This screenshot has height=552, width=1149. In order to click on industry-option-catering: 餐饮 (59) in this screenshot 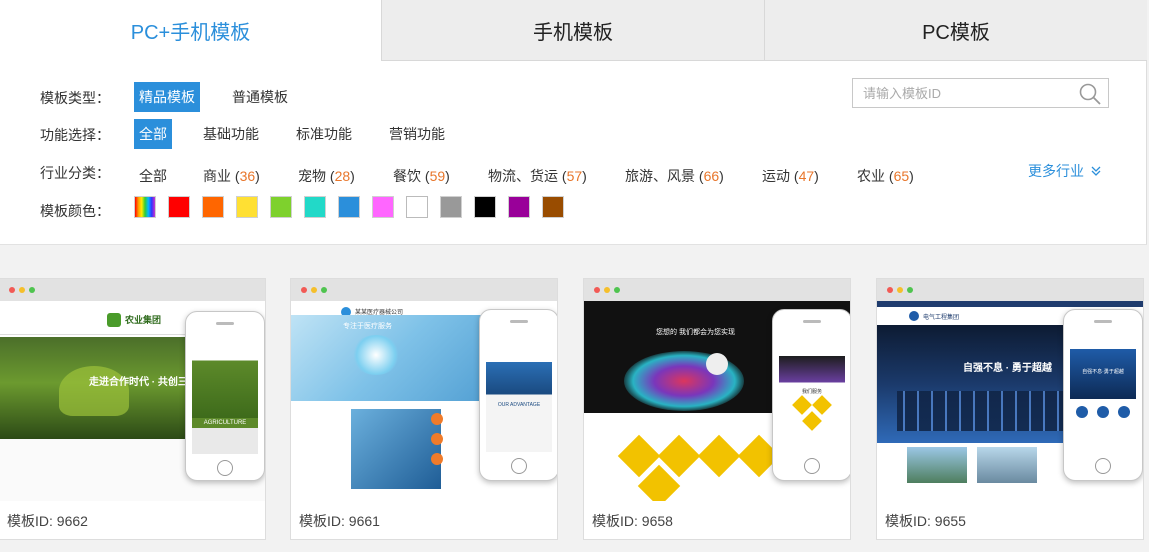, I will do `click(421, 176)`.